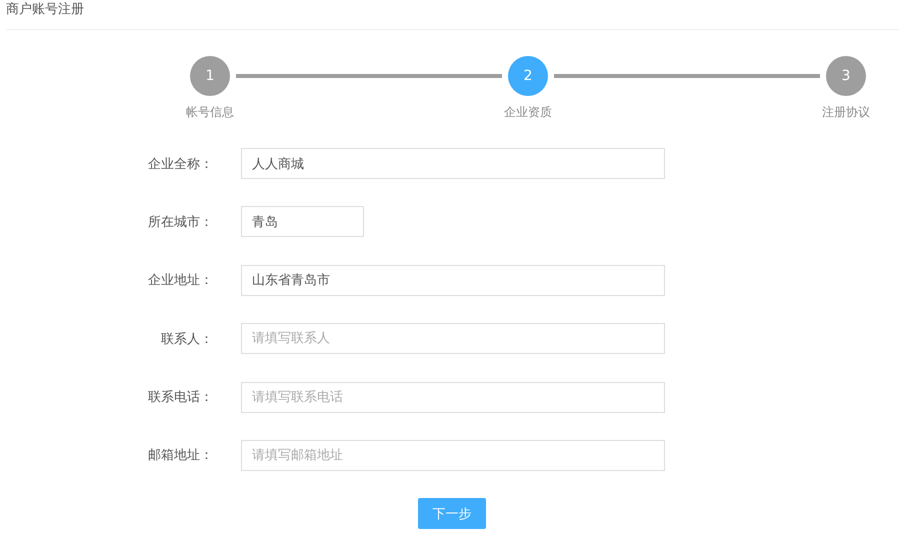 The width and height of the screenshot is (913, 539). I want to click on step-circle: 2, so click(528, 76).